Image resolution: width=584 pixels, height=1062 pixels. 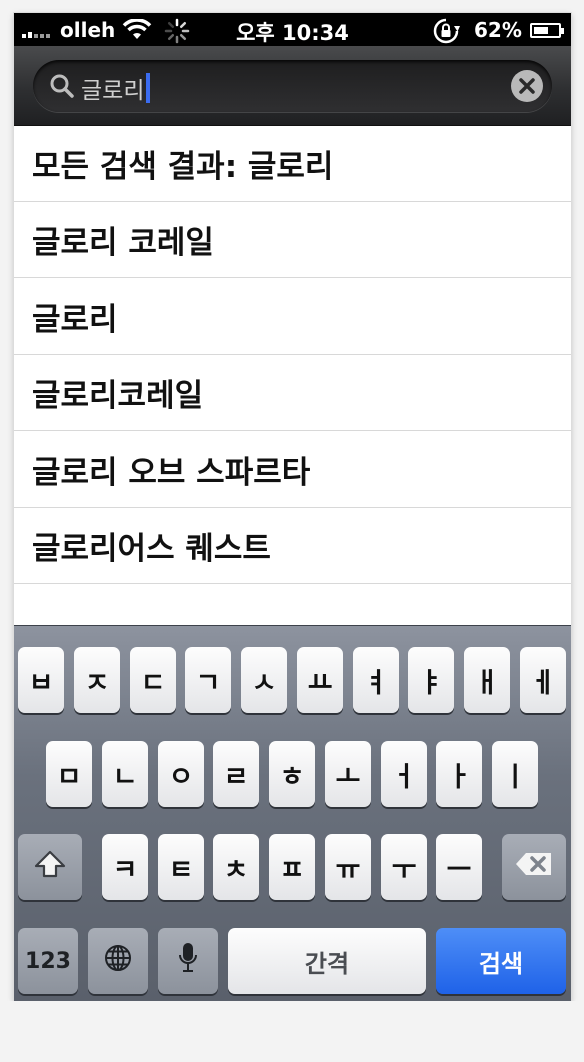 What do you see at coordinates (153, 680) in the screenshot?
I see `key-ㄷ: ㄷ` at bounding box center [153, 680].